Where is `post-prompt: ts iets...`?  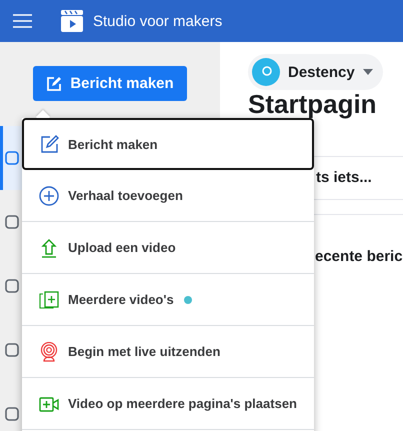 post-prompt: ts iets... is located at coordinates (344, 178).